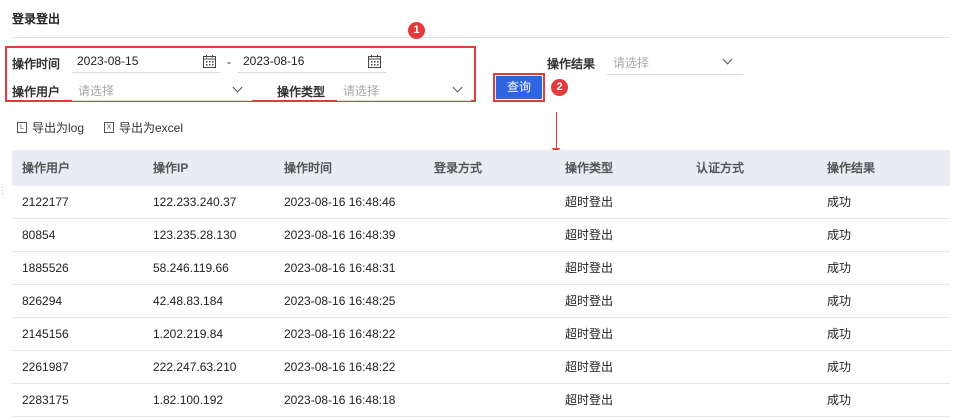 Image resolution: width=957 pixels, height=418 pixels. I want to click on op-user-label: 操作用户, so click(36, 92).